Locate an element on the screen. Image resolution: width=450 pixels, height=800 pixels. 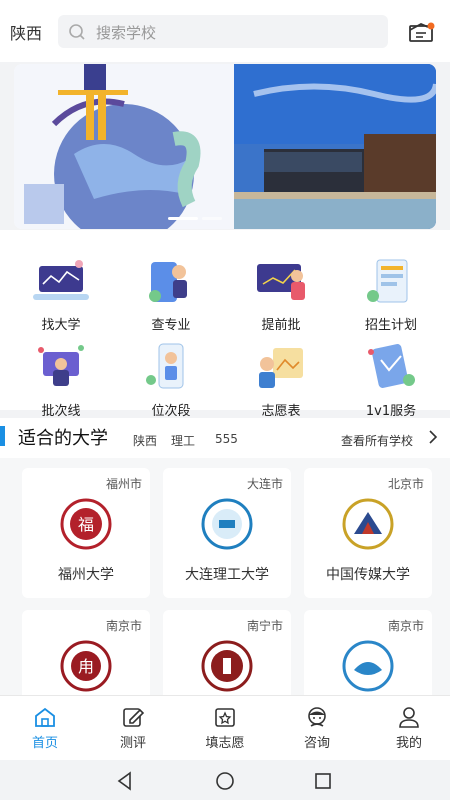
tab-fill-application: 填志愿 is located at coordinates (225, 728).